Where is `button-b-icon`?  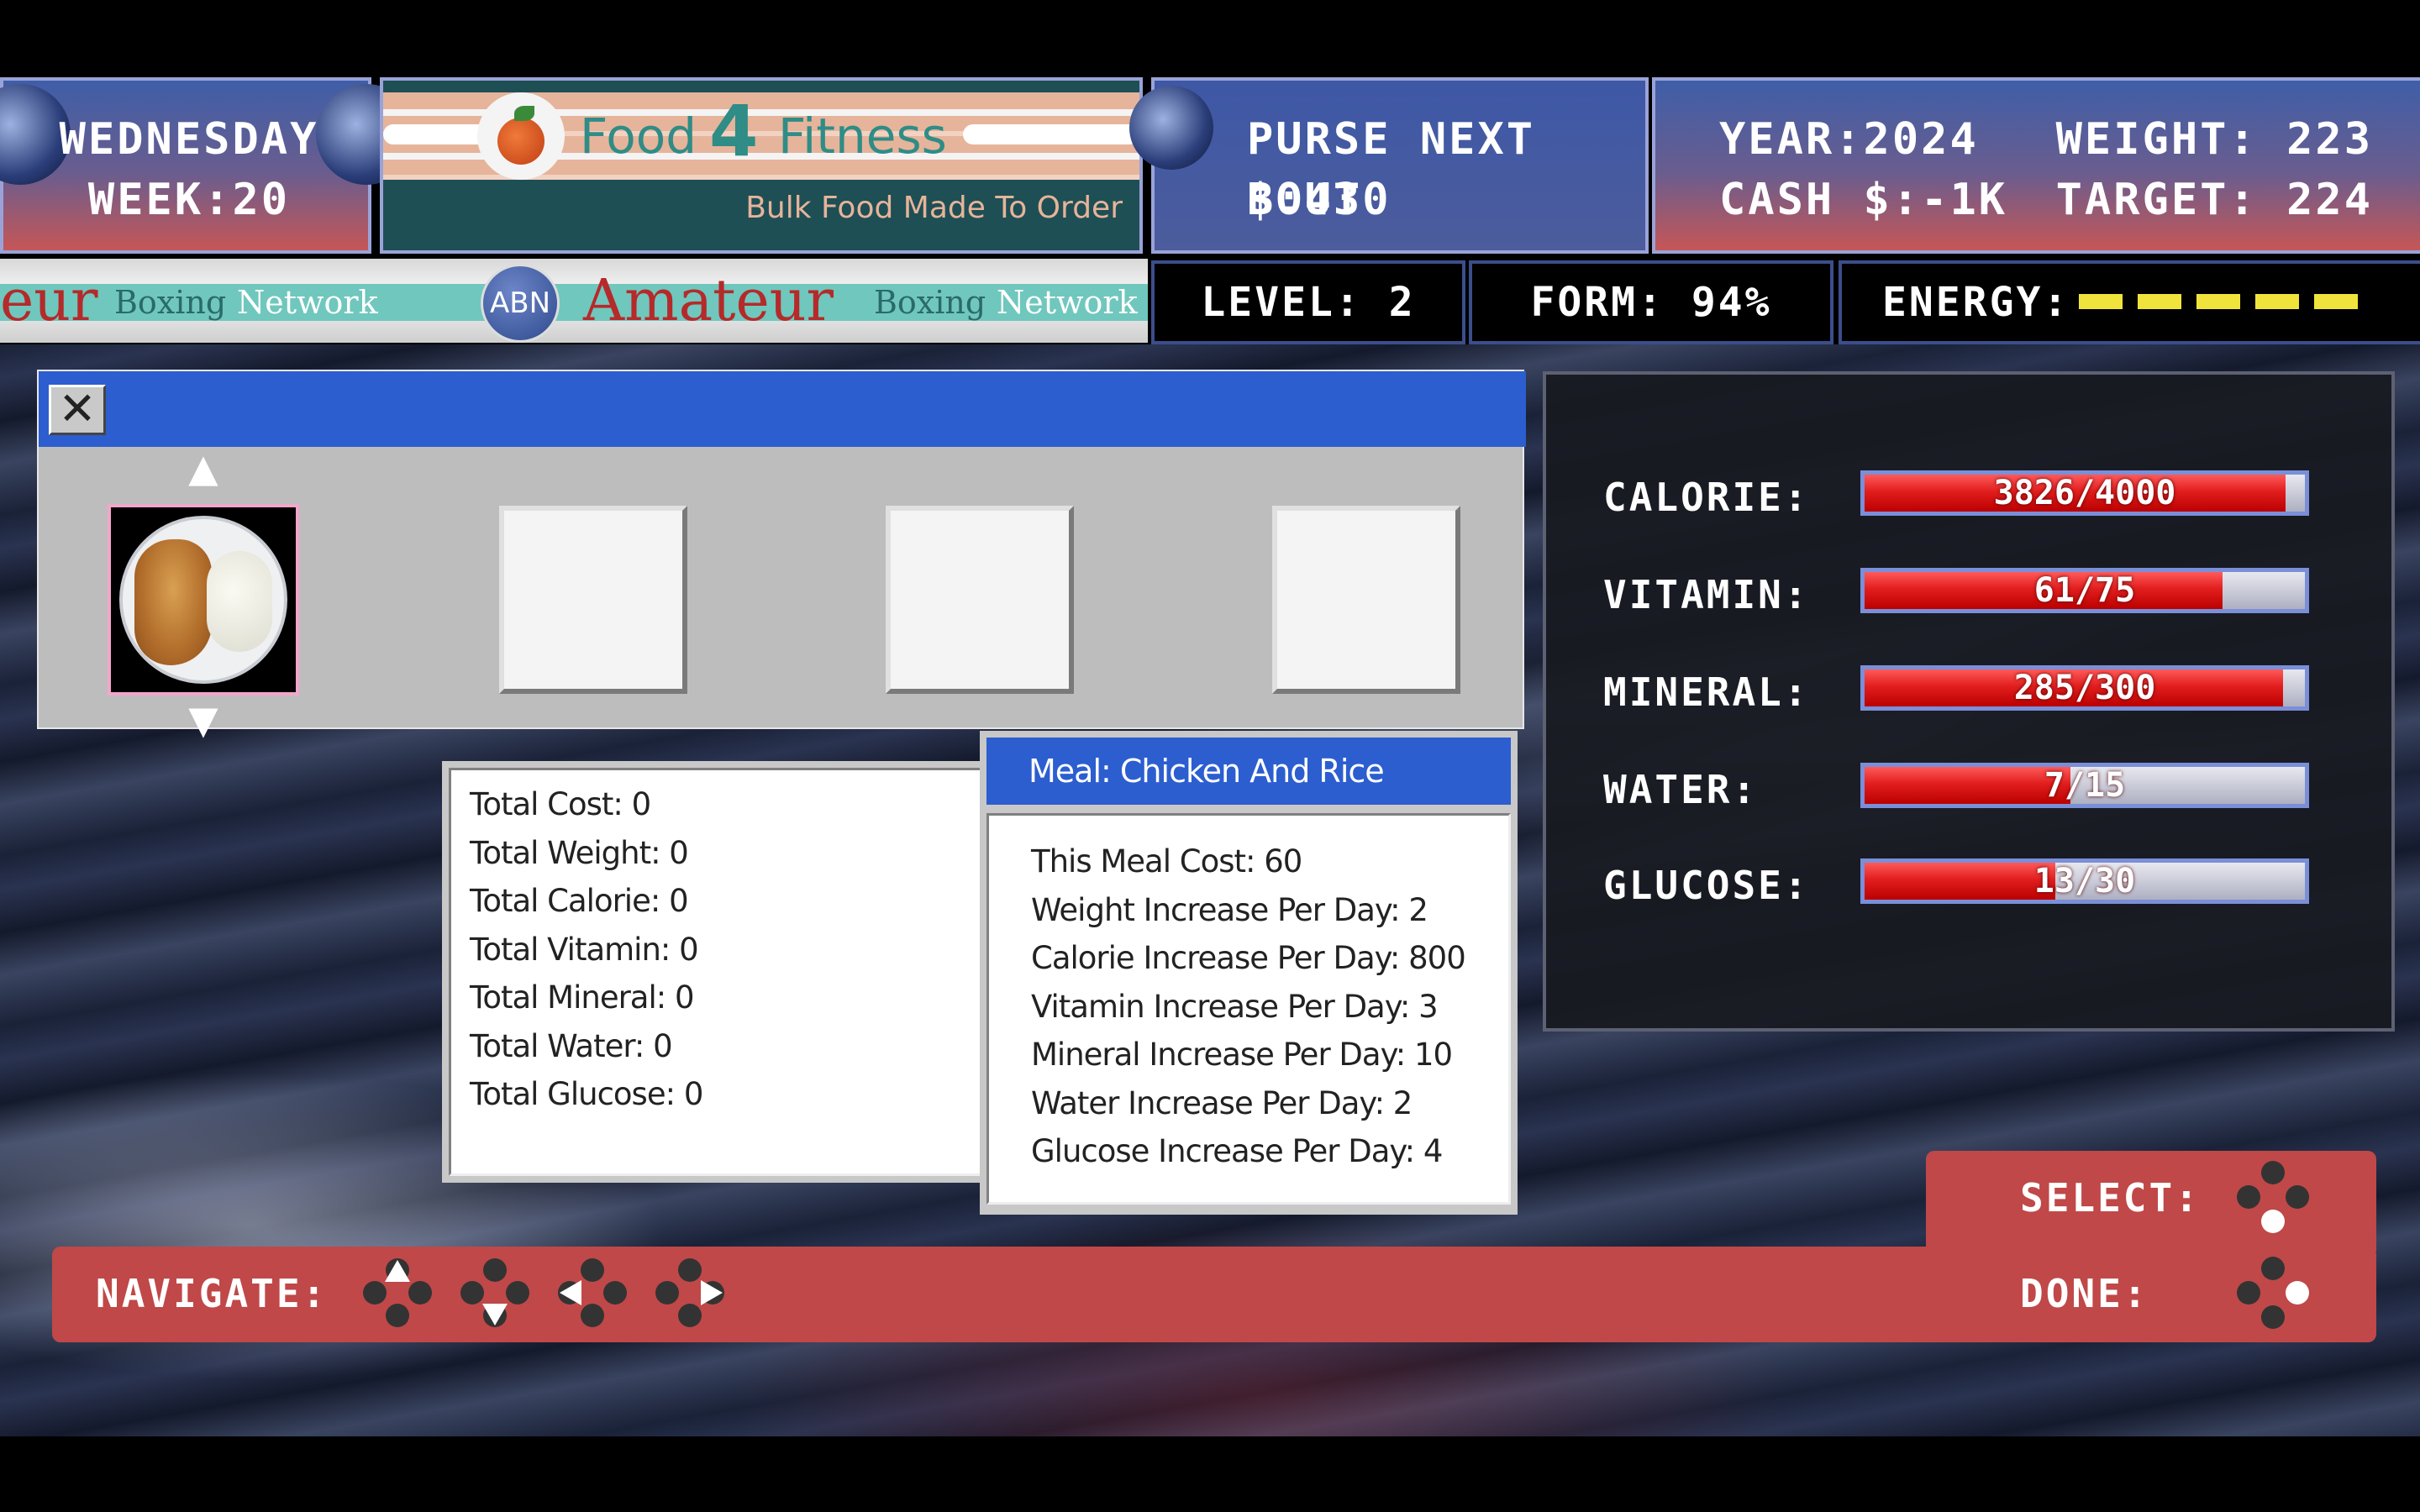 button-b-icon is located at coordinates (2273, 1293).